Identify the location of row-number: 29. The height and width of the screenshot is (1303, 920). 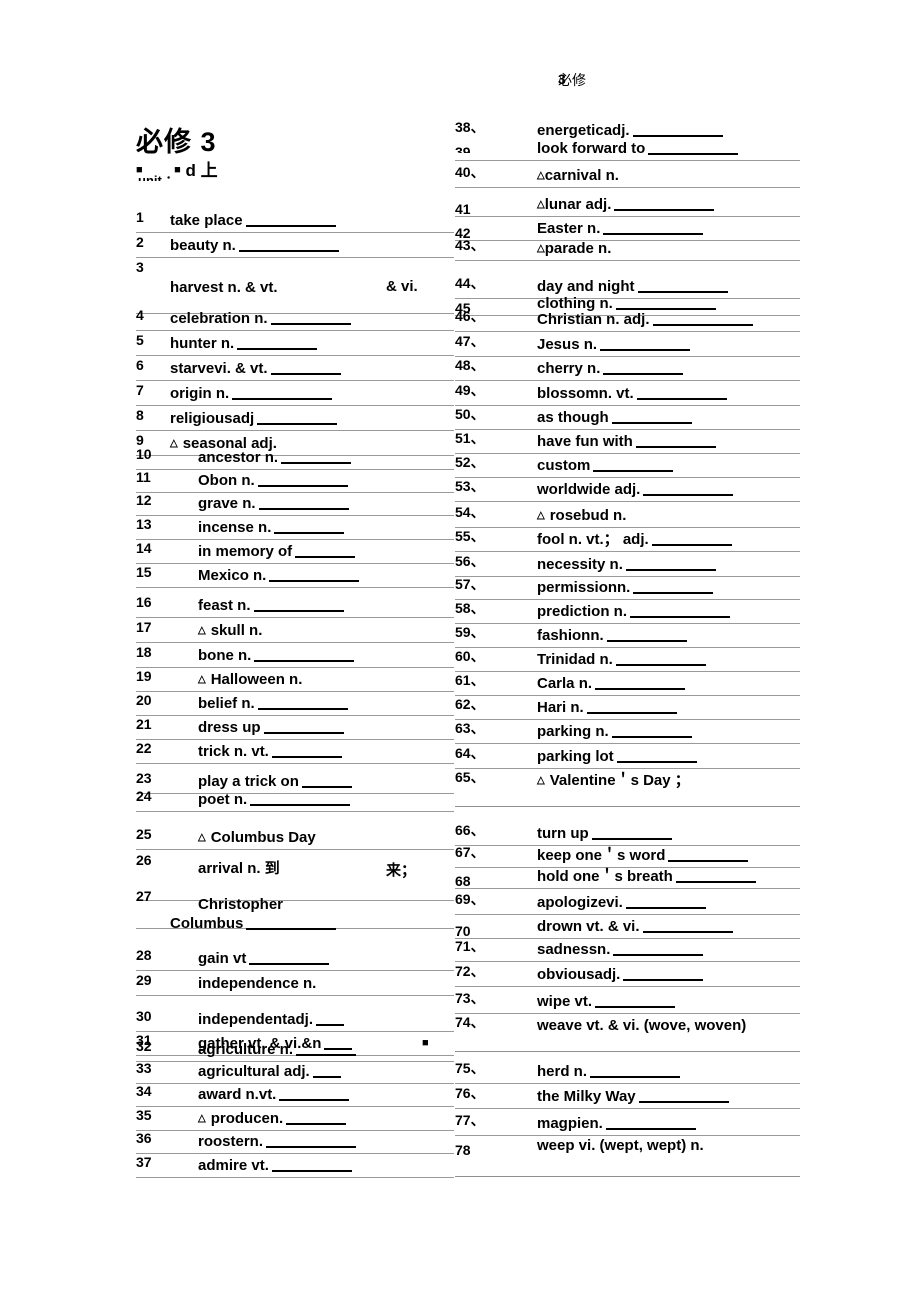
(144, 980).